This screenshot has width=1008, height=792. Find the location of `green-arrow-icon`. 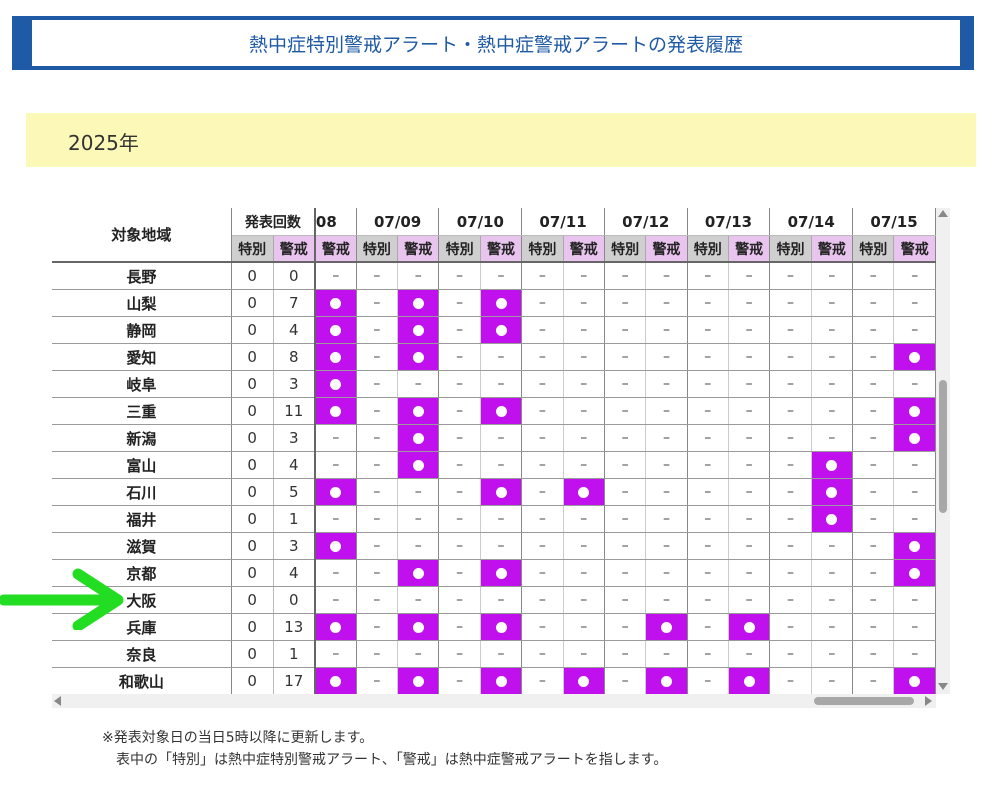

green-arrow-icon is located at coordinates (62, 599).